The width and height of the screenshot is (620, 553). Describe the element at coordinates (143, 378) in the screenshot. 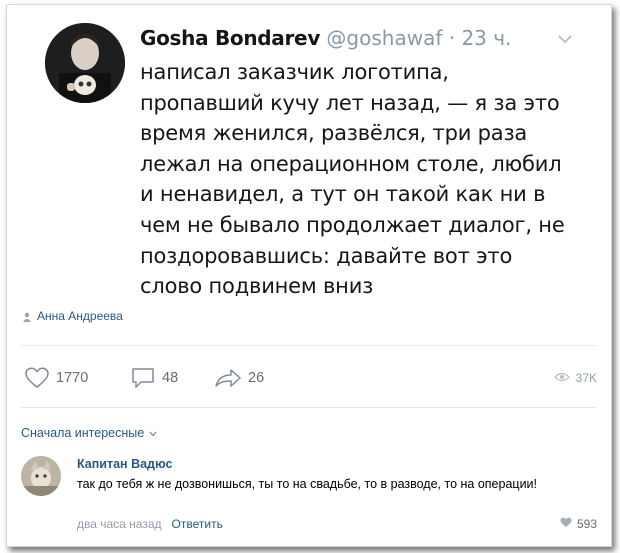

I see `comment-icon` at that location.